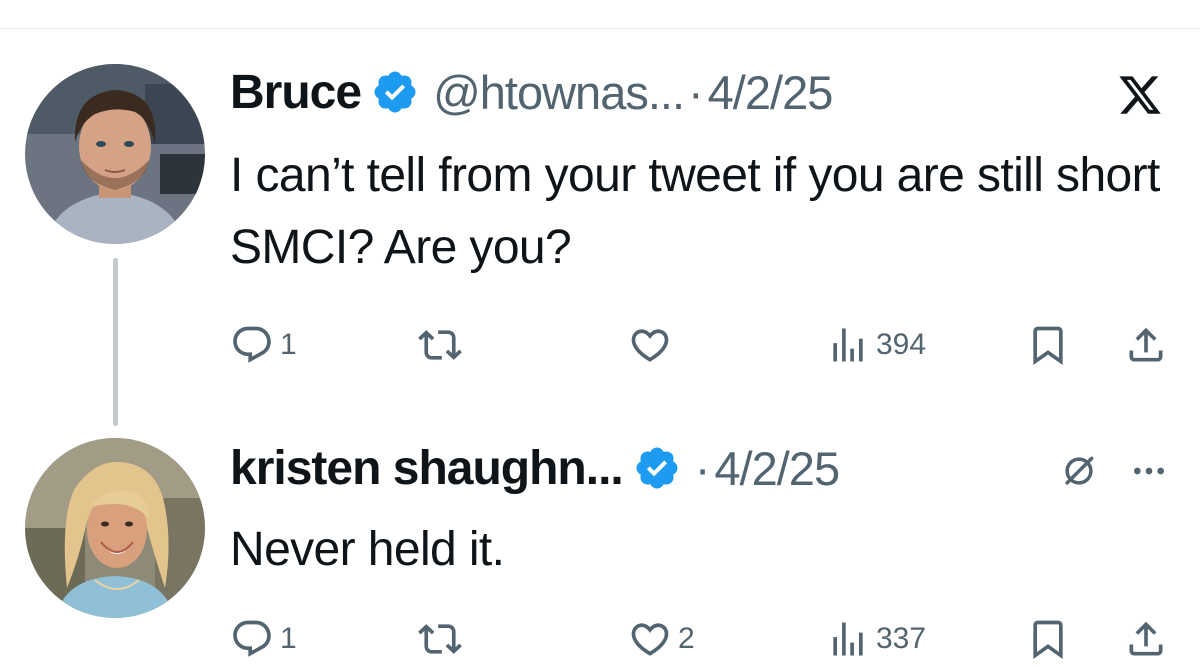 The height and width of the screenshot is (669, 1200). Describe the element at coordinates (1140, 95) in the screenshot. I see `x-logo-icon` at that location.